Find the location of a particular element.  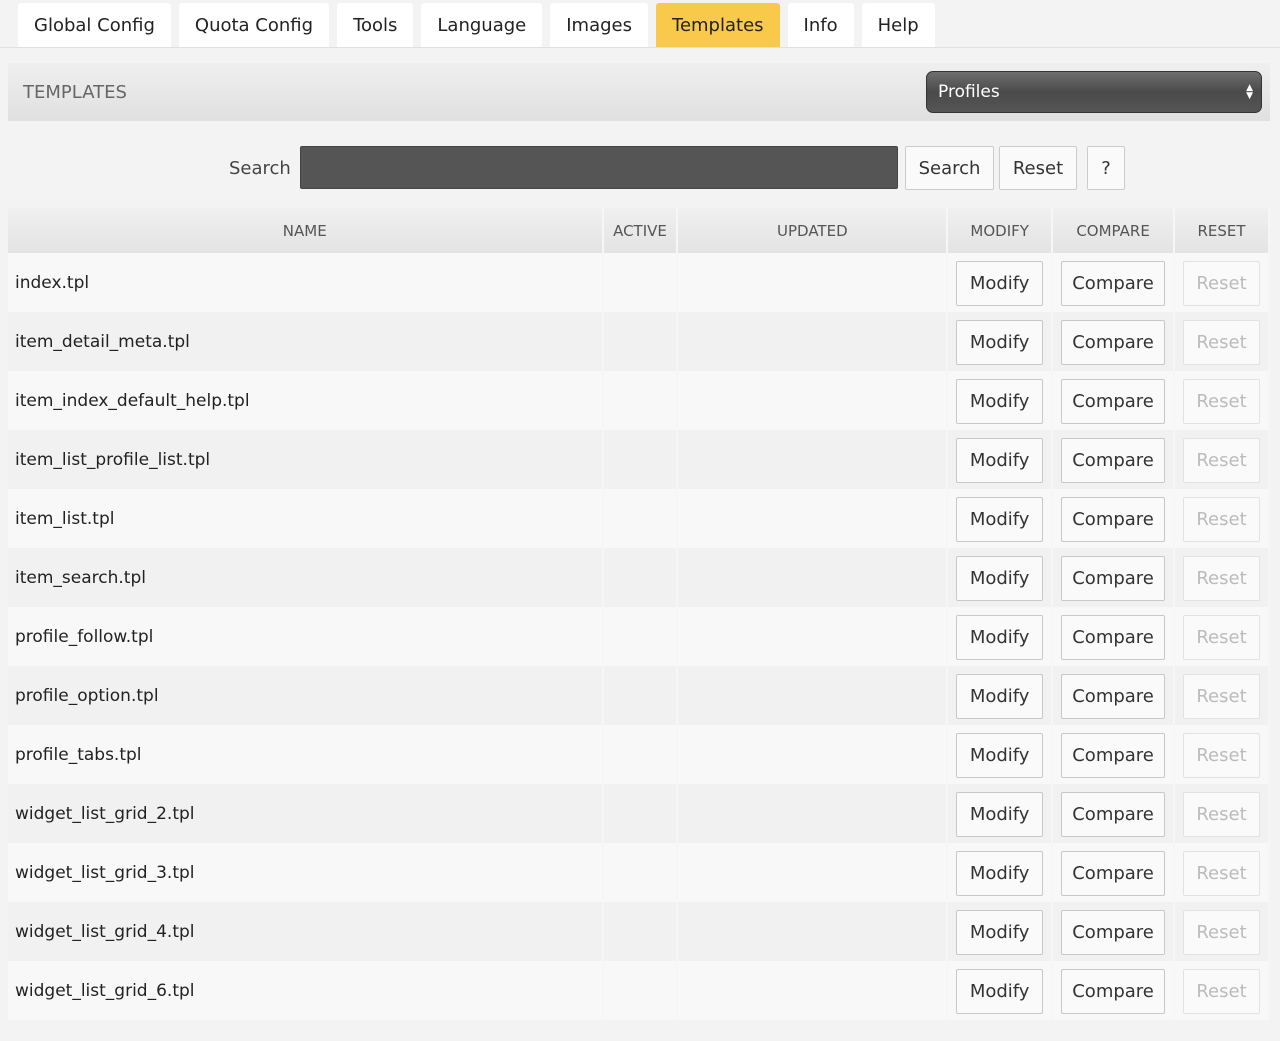

reset-search-button: Reset is located at coordinates (1038, 168).